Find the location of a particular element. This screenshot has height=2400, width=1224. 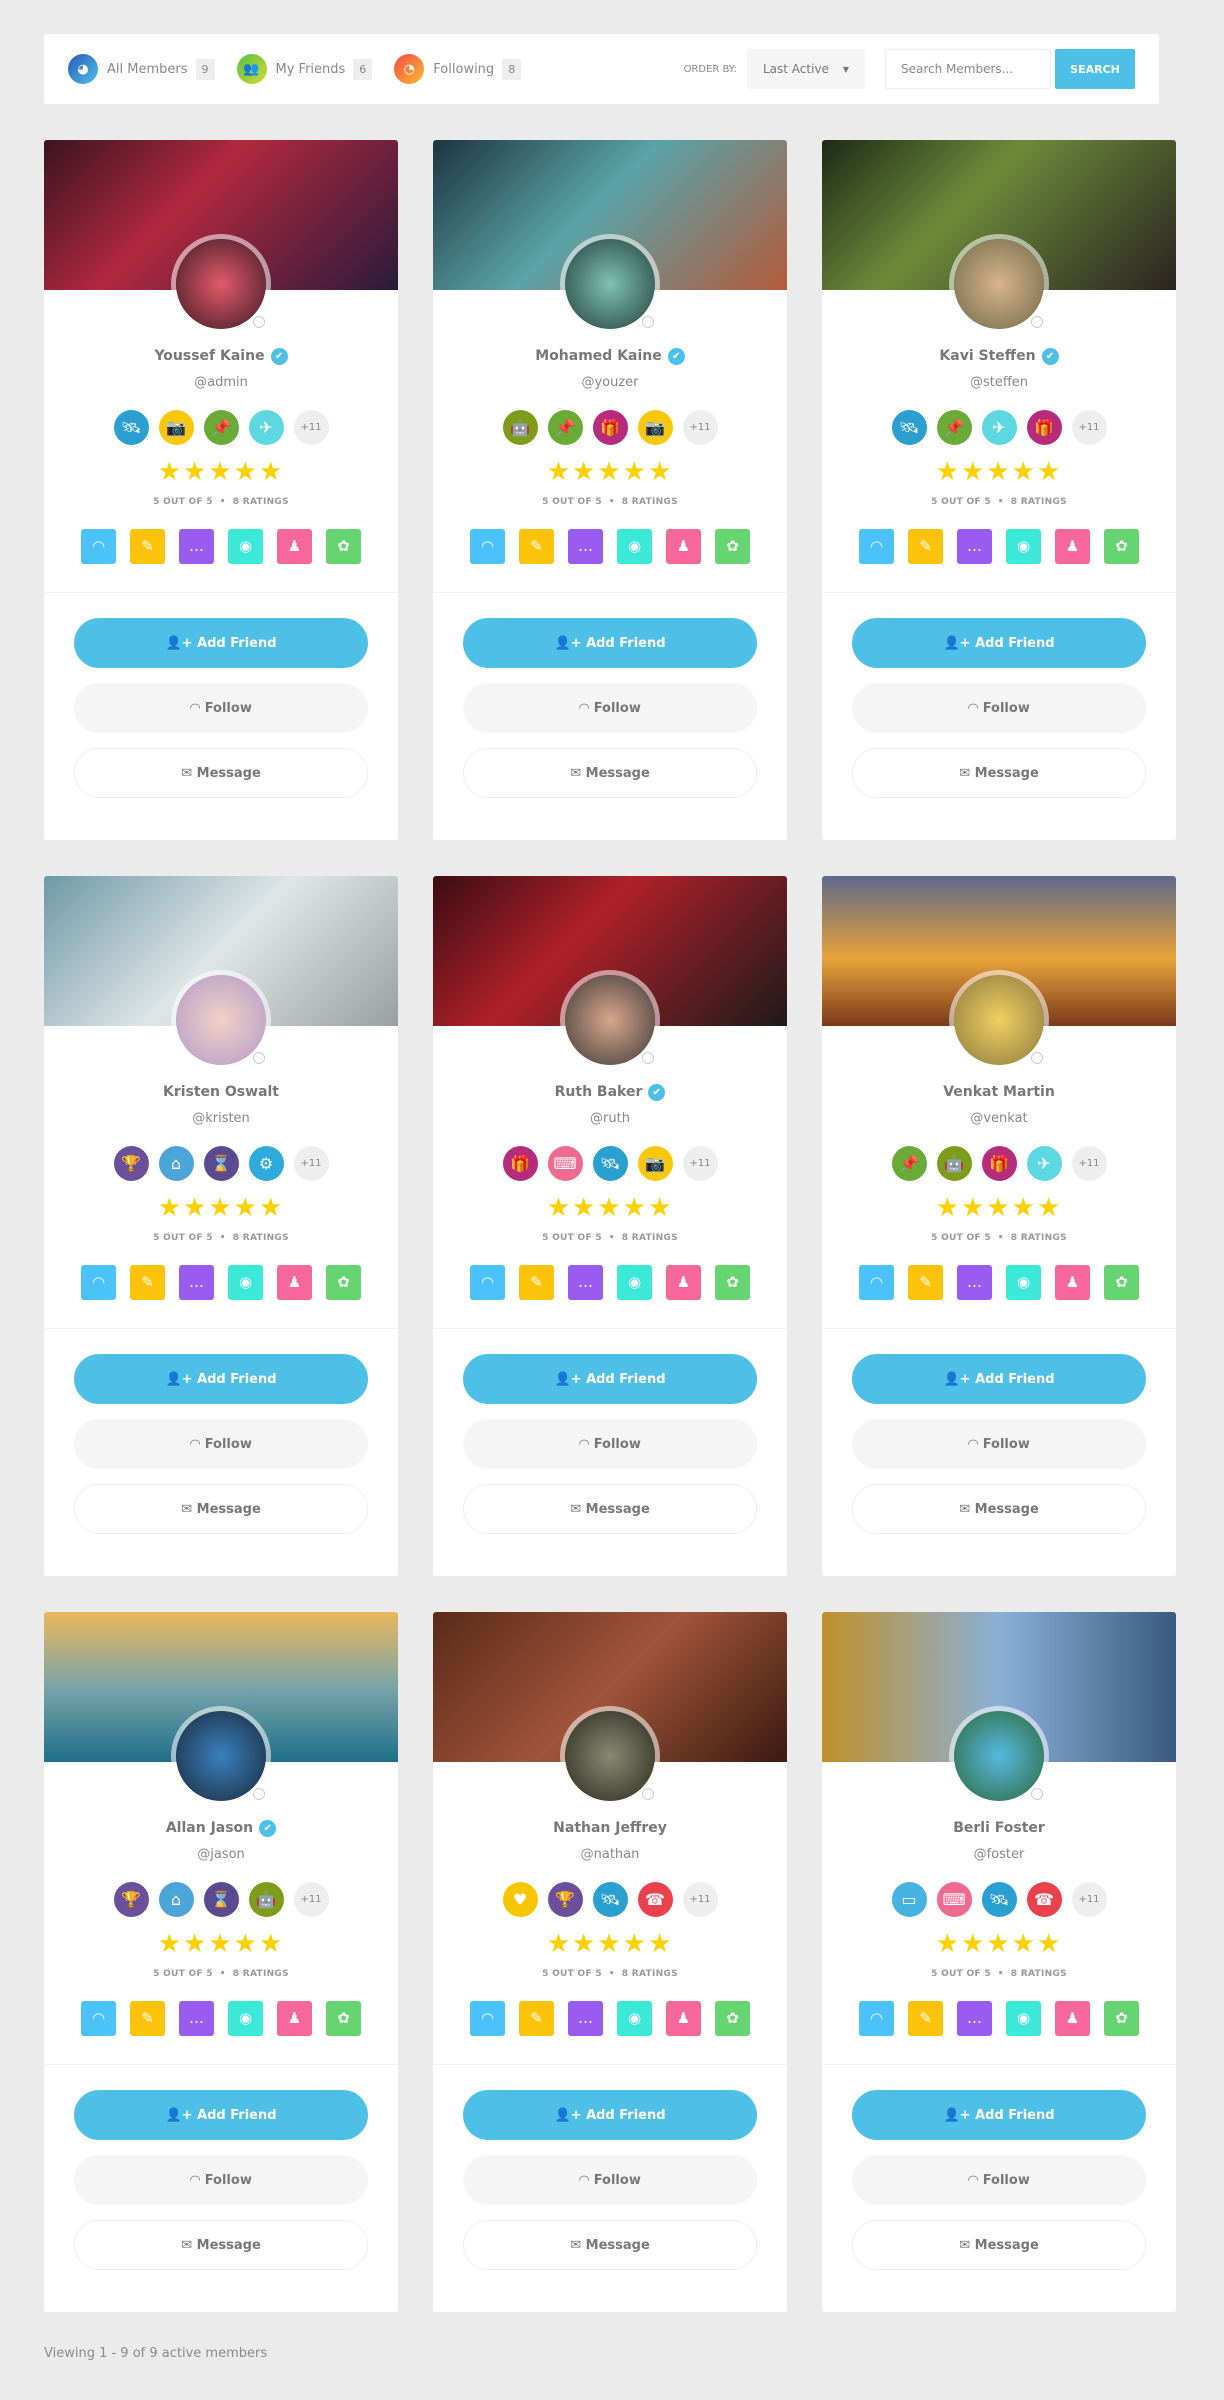

member-name: Ruth Baker is located at coordinates (599, 1092).